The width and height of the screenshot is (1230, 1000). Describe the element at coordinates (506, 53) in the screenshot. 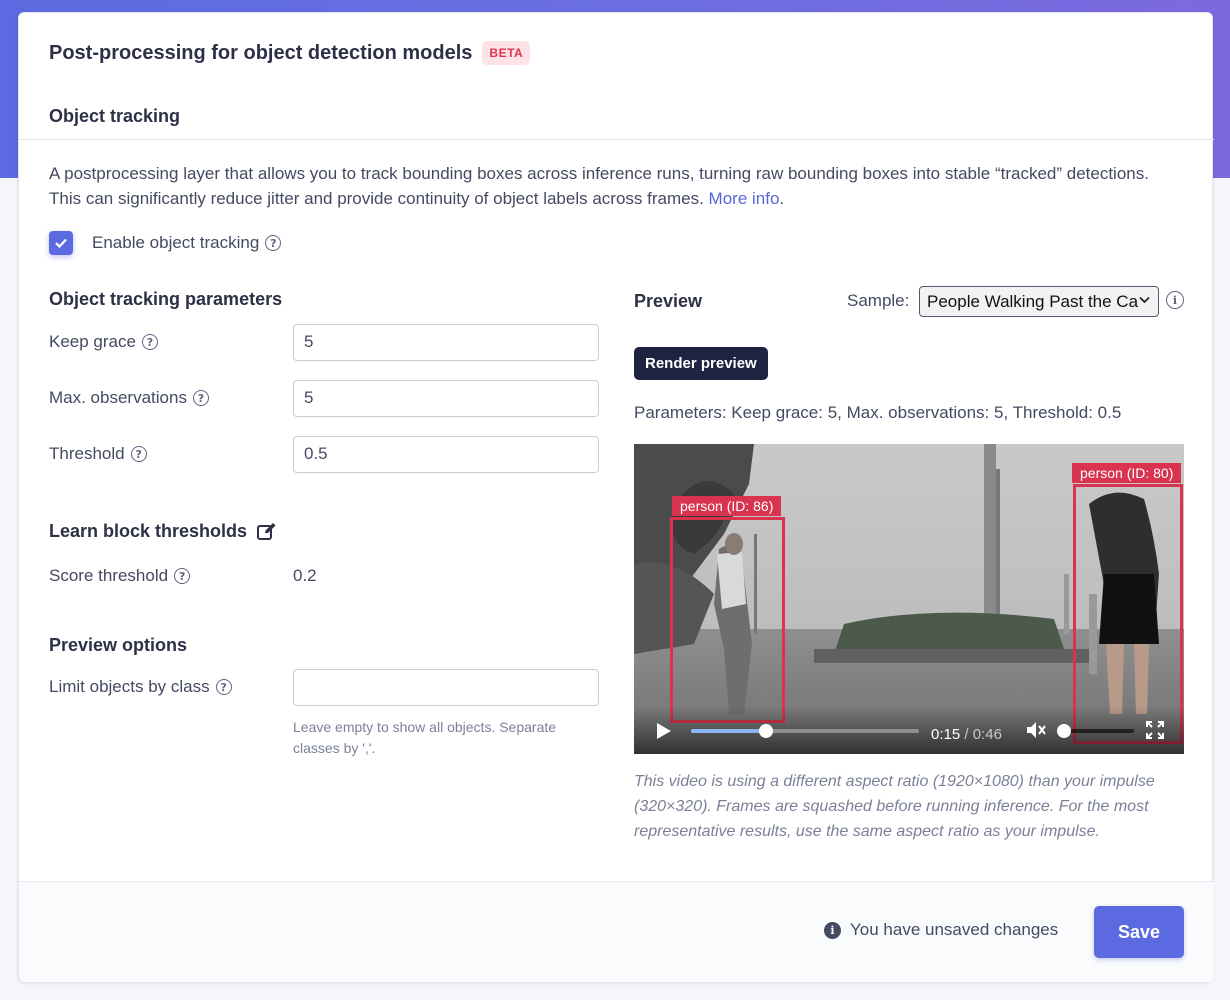

I see `beta-badge: BETA` at that location.